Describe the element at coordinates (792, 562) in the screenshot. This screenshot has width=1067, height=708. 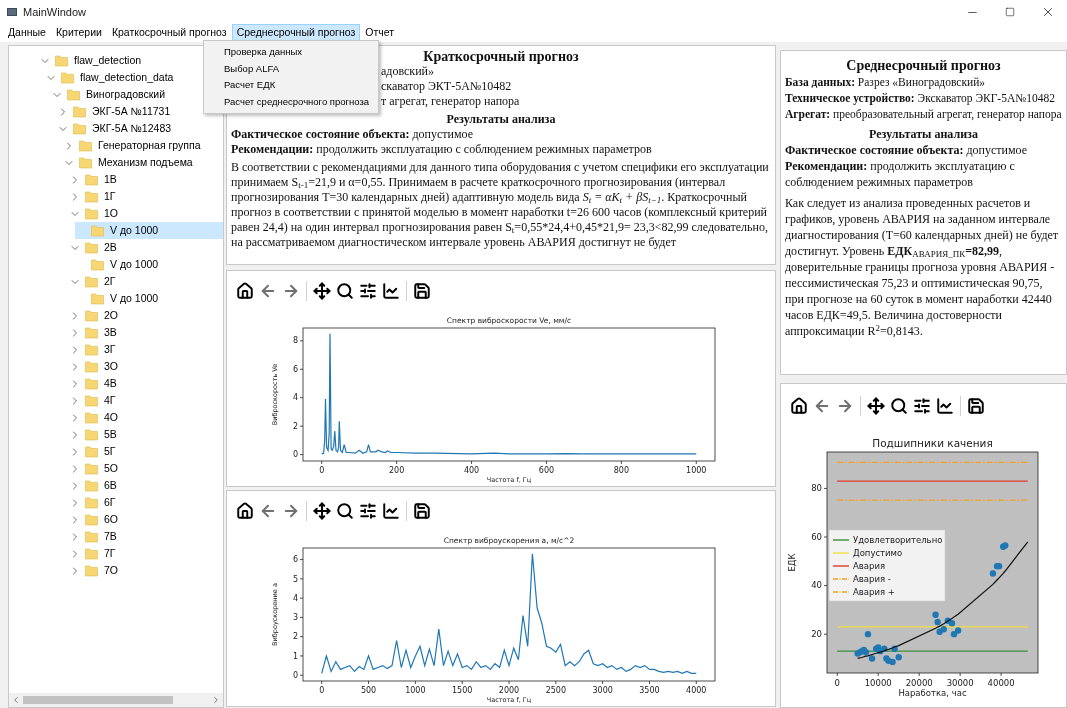
I see `axis-label: ЕДК` at that location.